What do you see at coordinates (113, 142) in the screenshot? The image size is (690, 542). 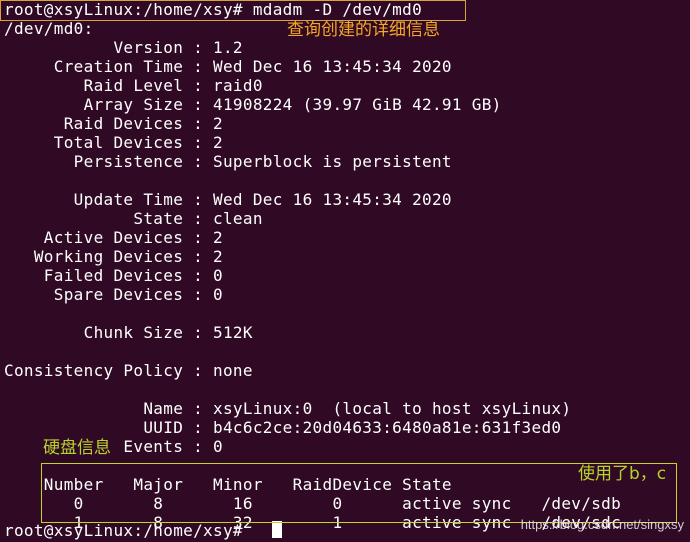 I see `output-line: Total Devices : 2` at bounding box center [113, 142].